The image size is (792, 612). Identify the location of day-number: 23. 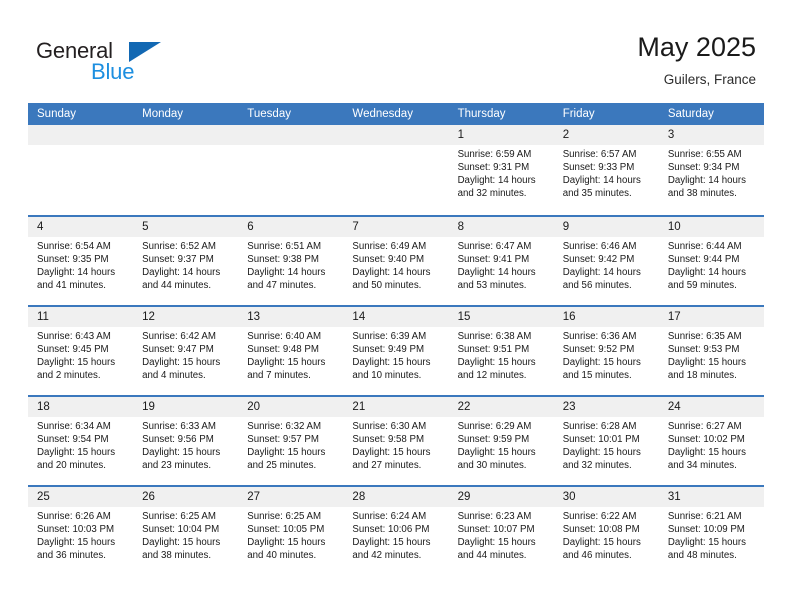
(606, 407).